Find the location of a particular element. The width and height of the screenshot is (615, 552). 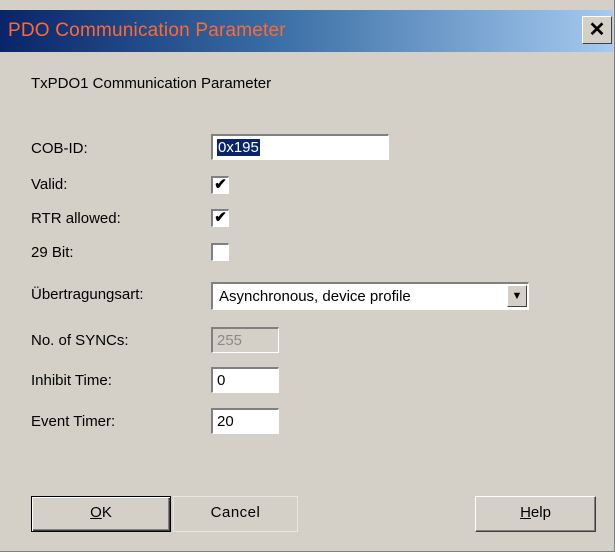

no-of-syncs-value: 255 is located at coordinates (230, 340).